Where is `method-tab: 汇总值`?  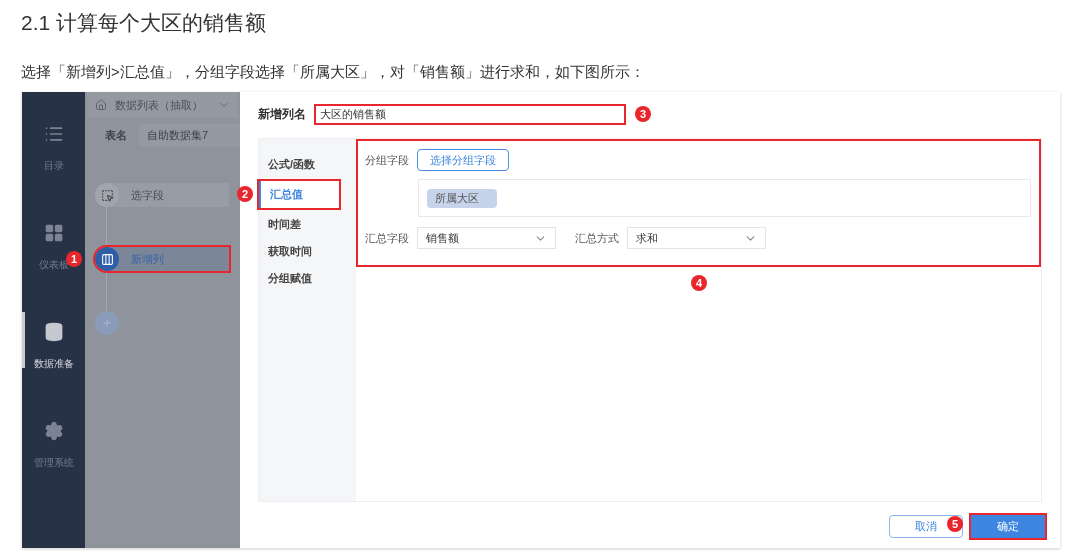 method-tab: 汇总值 is located at coordinates (299, 194).